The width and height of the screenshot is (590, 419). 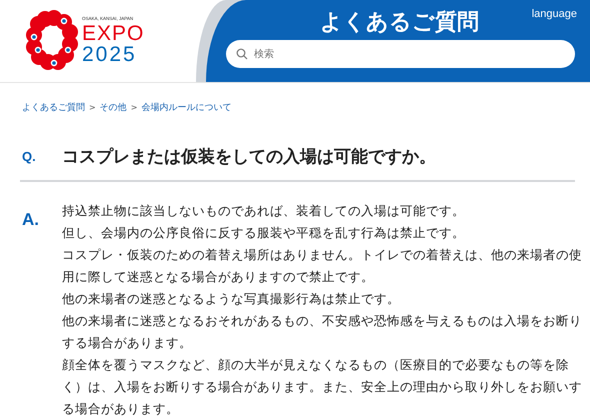 What do you see at coordinates (554, 14) in the screenshot?
I see `language-link: language` at bounding box center [554, 14].